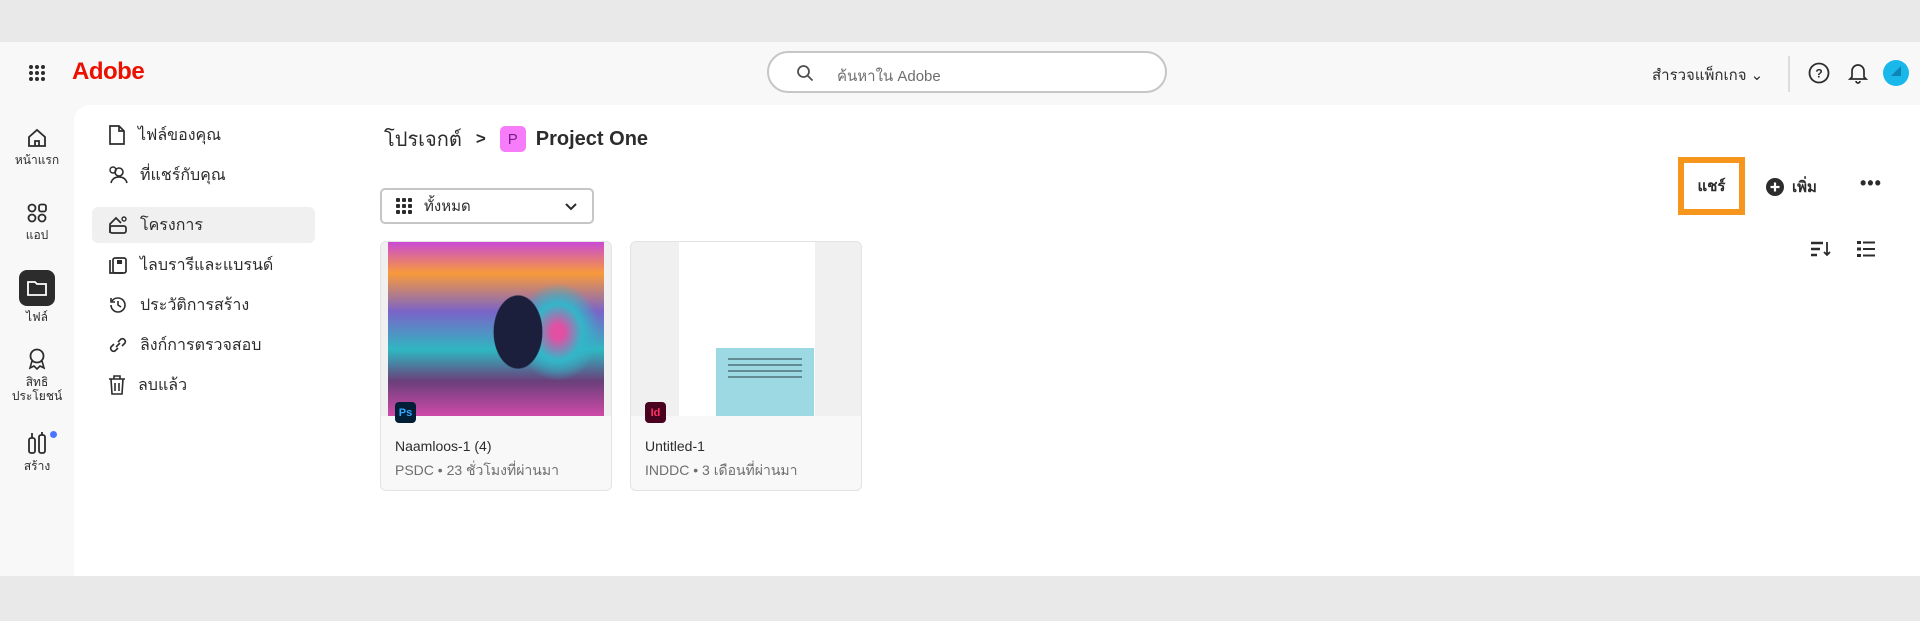 This screenshot has height=621, width=1920. I want to click on link-icon, so click(118, 345).